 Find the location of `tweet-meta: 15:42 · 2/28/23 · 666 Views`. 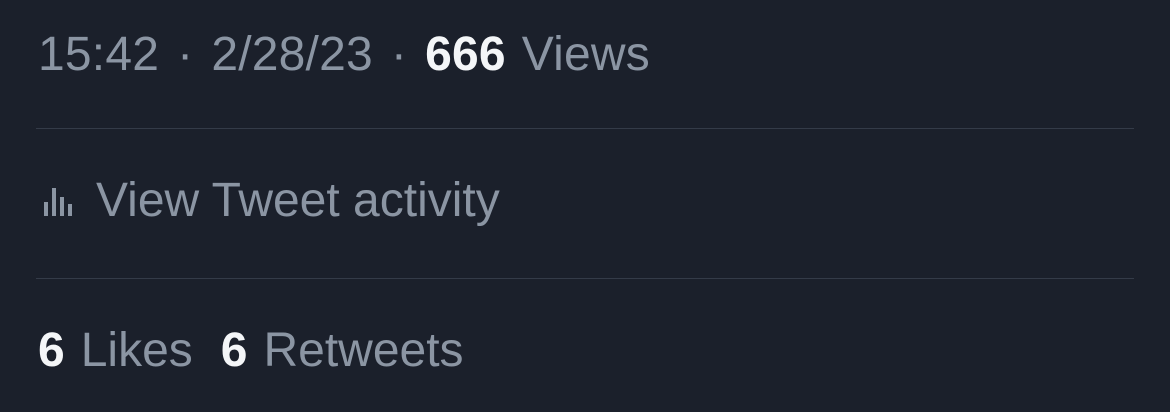

tweet-meta: 15:42 · 2/28/23 · 666 Views is located at coordinates (344, 54).